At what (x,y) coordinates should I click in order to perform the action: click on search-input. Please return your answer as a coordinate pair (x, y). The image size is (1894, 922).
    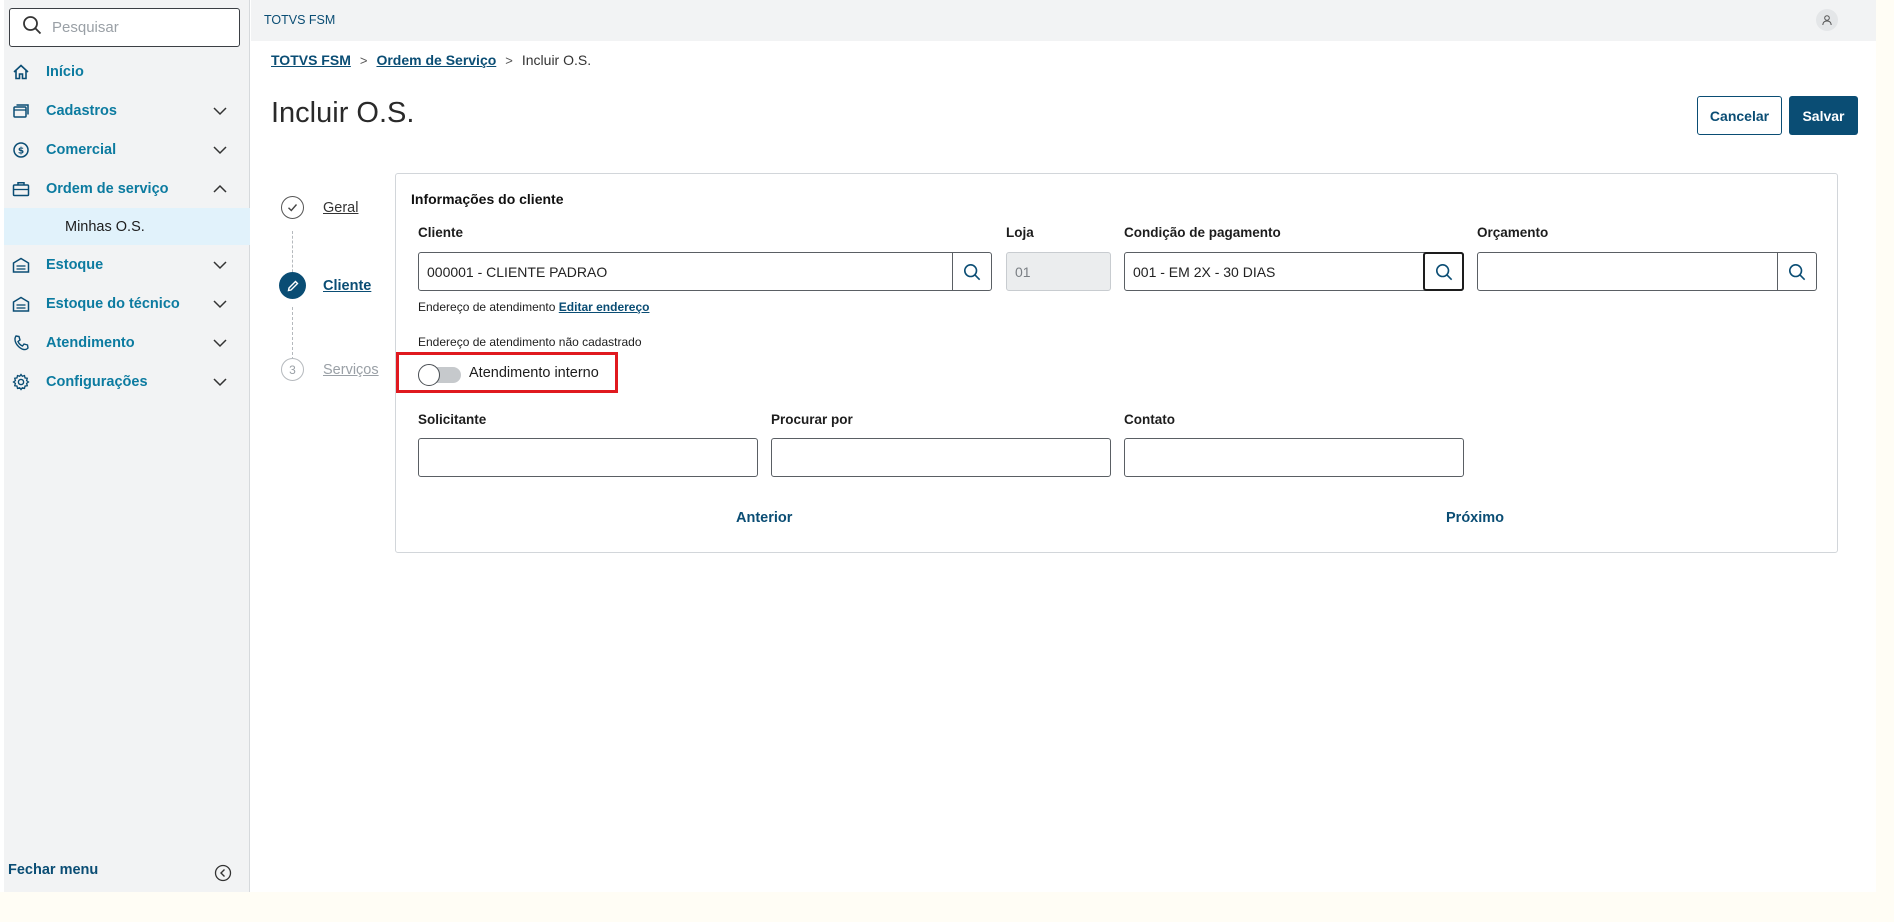
    Looking at the image, I should click on (142, 27).